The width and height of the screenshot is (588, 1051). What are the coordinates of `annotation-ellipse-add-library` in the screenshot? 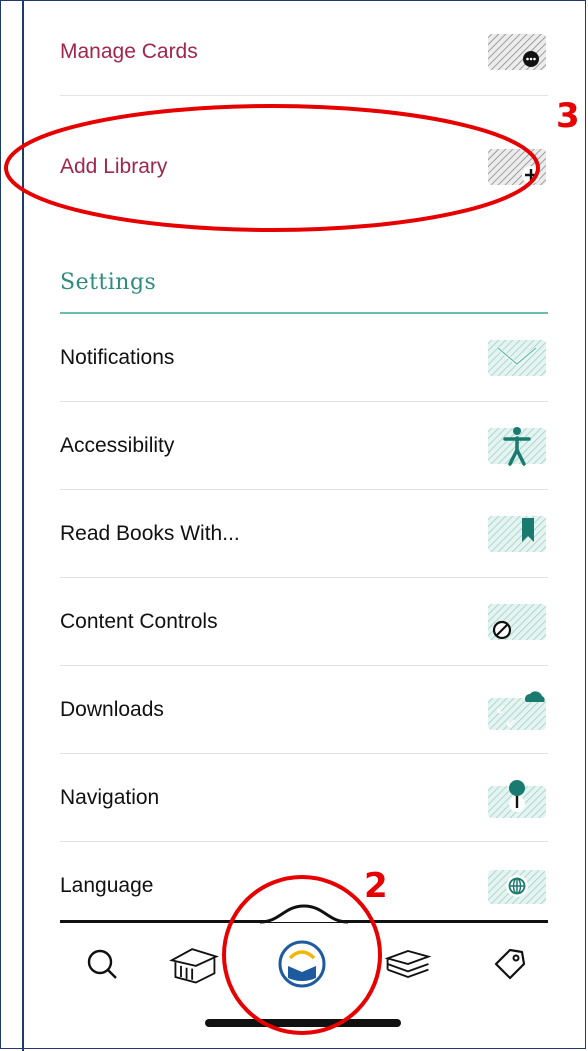 It's located at (272, 168).